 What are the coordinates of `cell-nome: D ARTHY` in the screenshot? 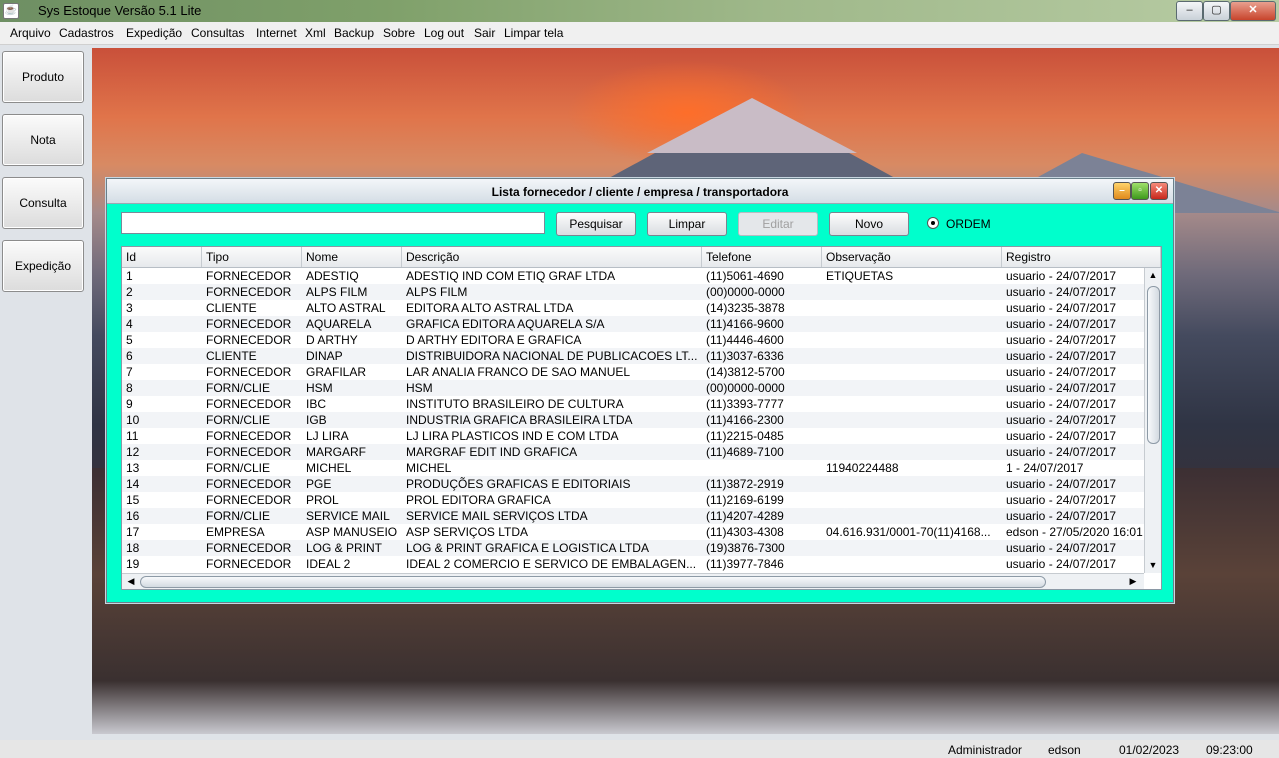 It's located at (352, 340).